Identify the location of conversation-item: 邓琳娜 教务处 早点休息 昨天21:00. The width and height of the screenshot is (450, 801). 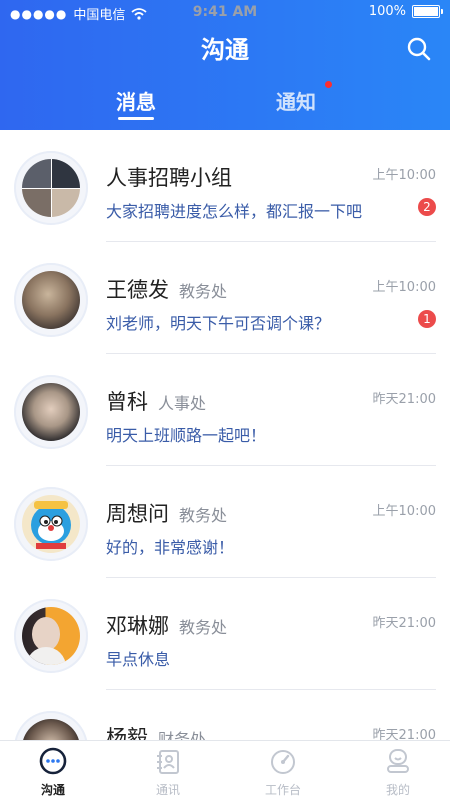
(225, 634).